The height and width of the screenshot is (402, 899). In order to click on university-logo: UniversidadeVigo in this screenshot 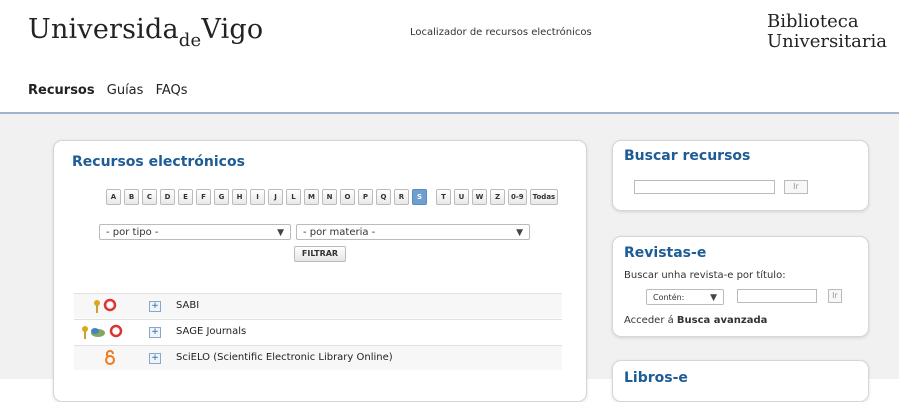, I will do `click(145, 32)`.